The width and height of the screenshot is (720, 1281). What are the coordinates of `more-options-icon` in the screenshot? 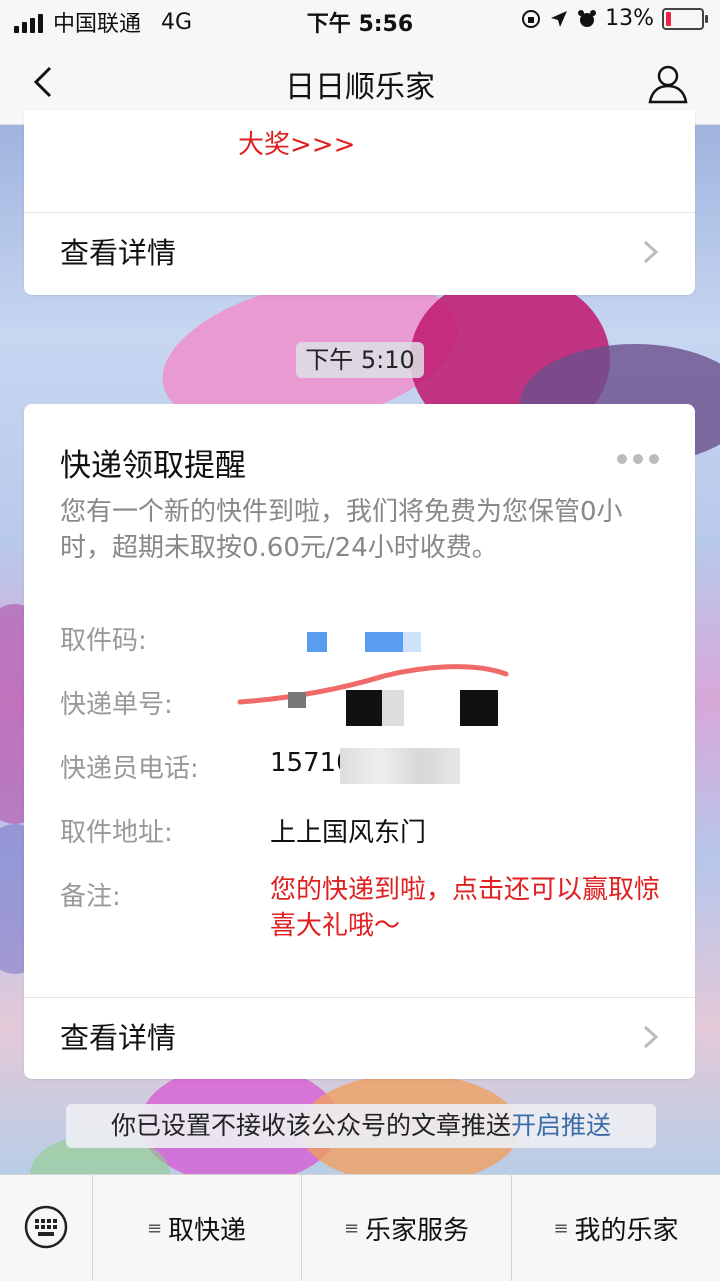 It's located at (638, 459).